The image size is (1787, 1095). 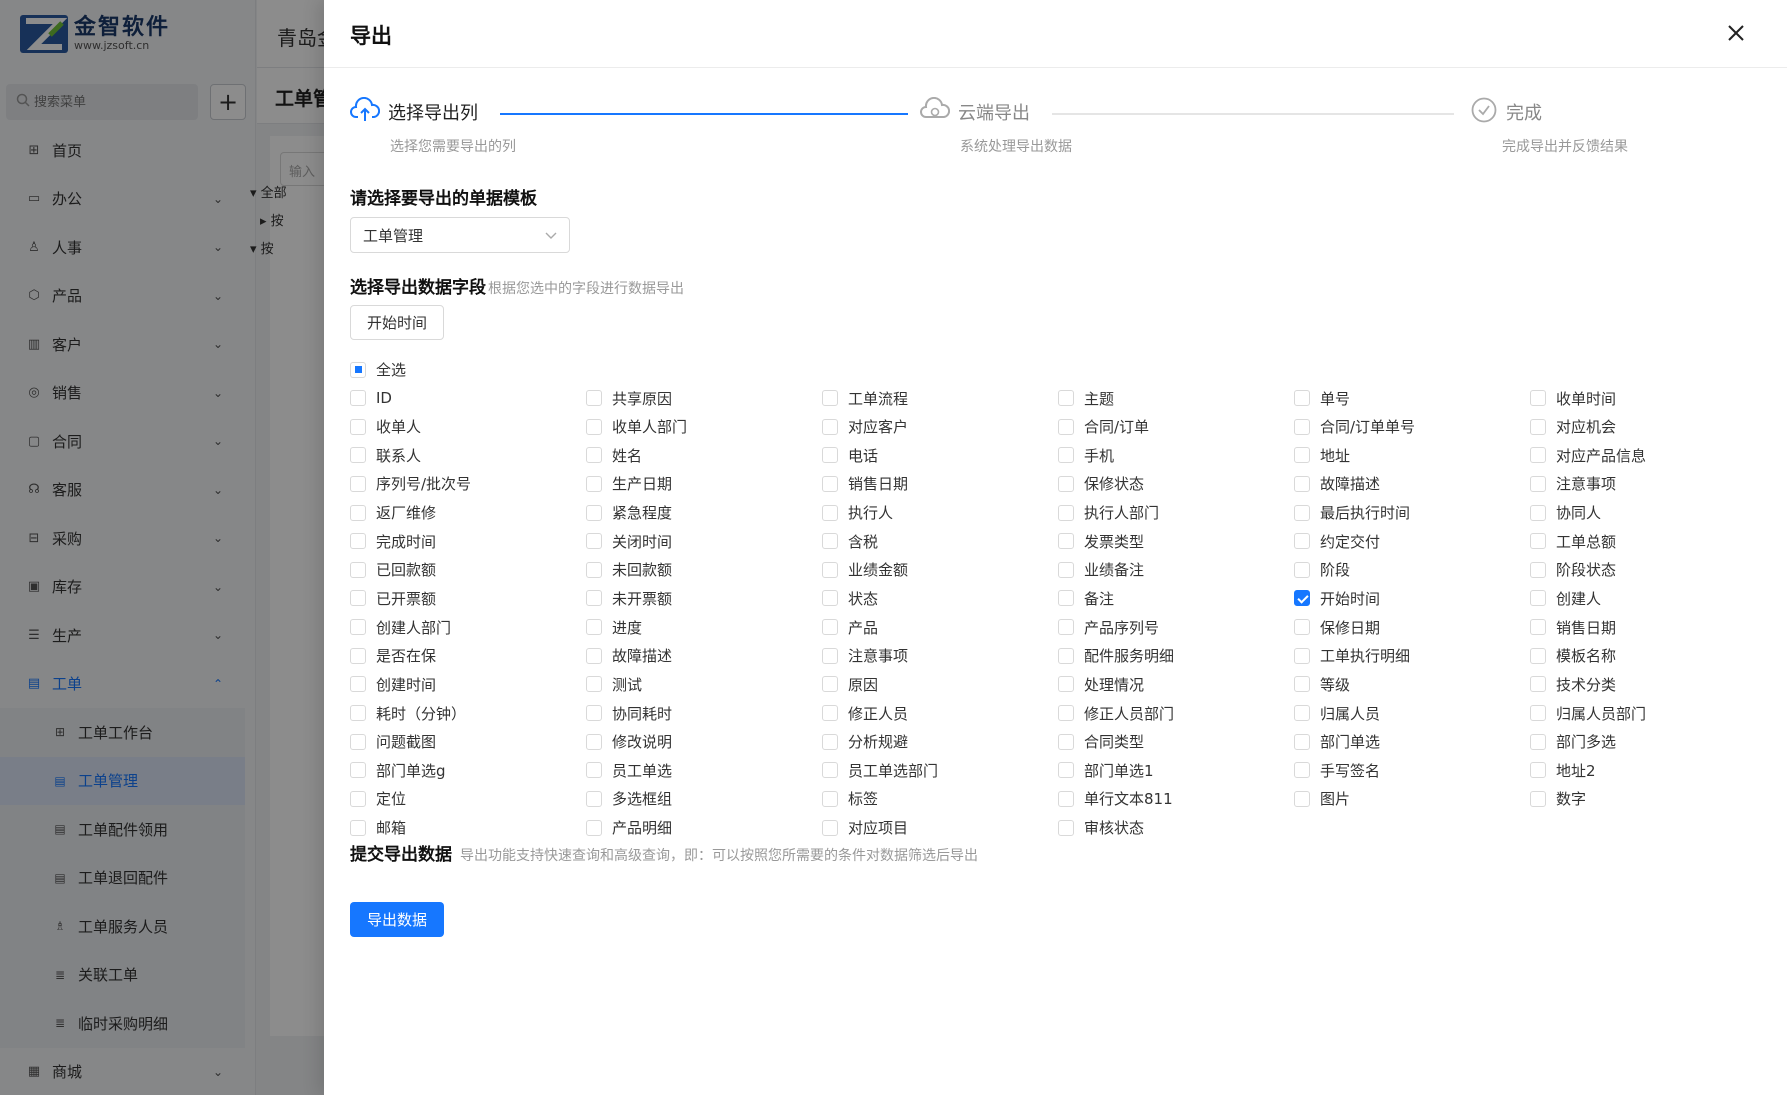 I want to click on field-checkbox-item: 创建时间, so click(x=468, y=684).